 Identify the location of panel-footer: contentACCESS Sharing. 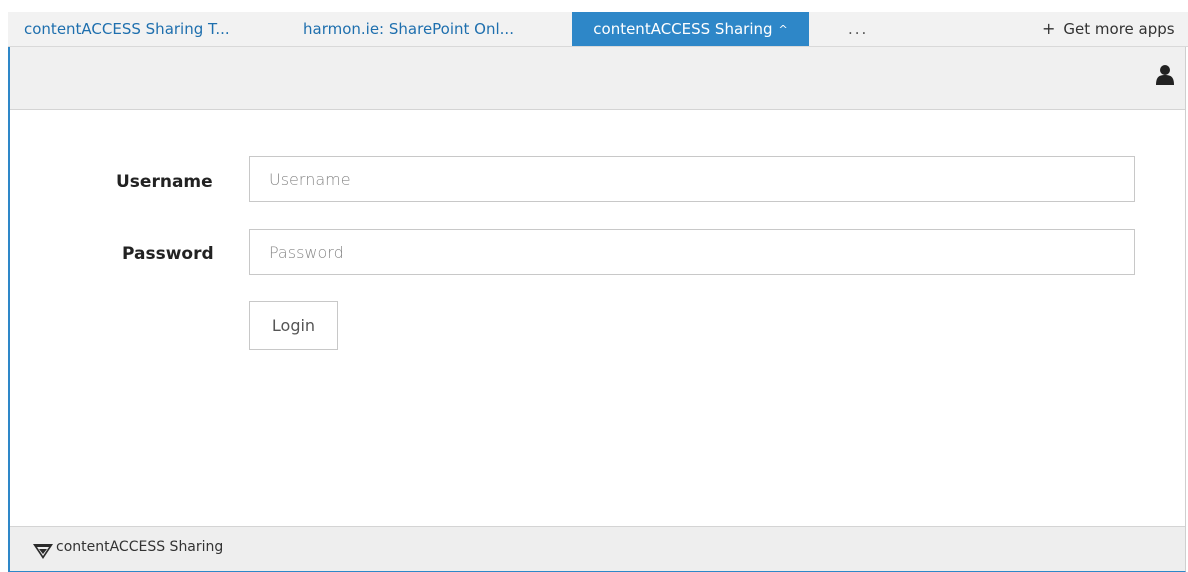
(597, 548).